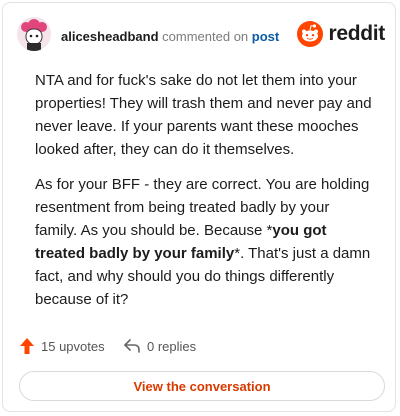 This screenshot has width=400, height=416. I want to click on upvote-count: 15 upvotes, so click(73, 346).